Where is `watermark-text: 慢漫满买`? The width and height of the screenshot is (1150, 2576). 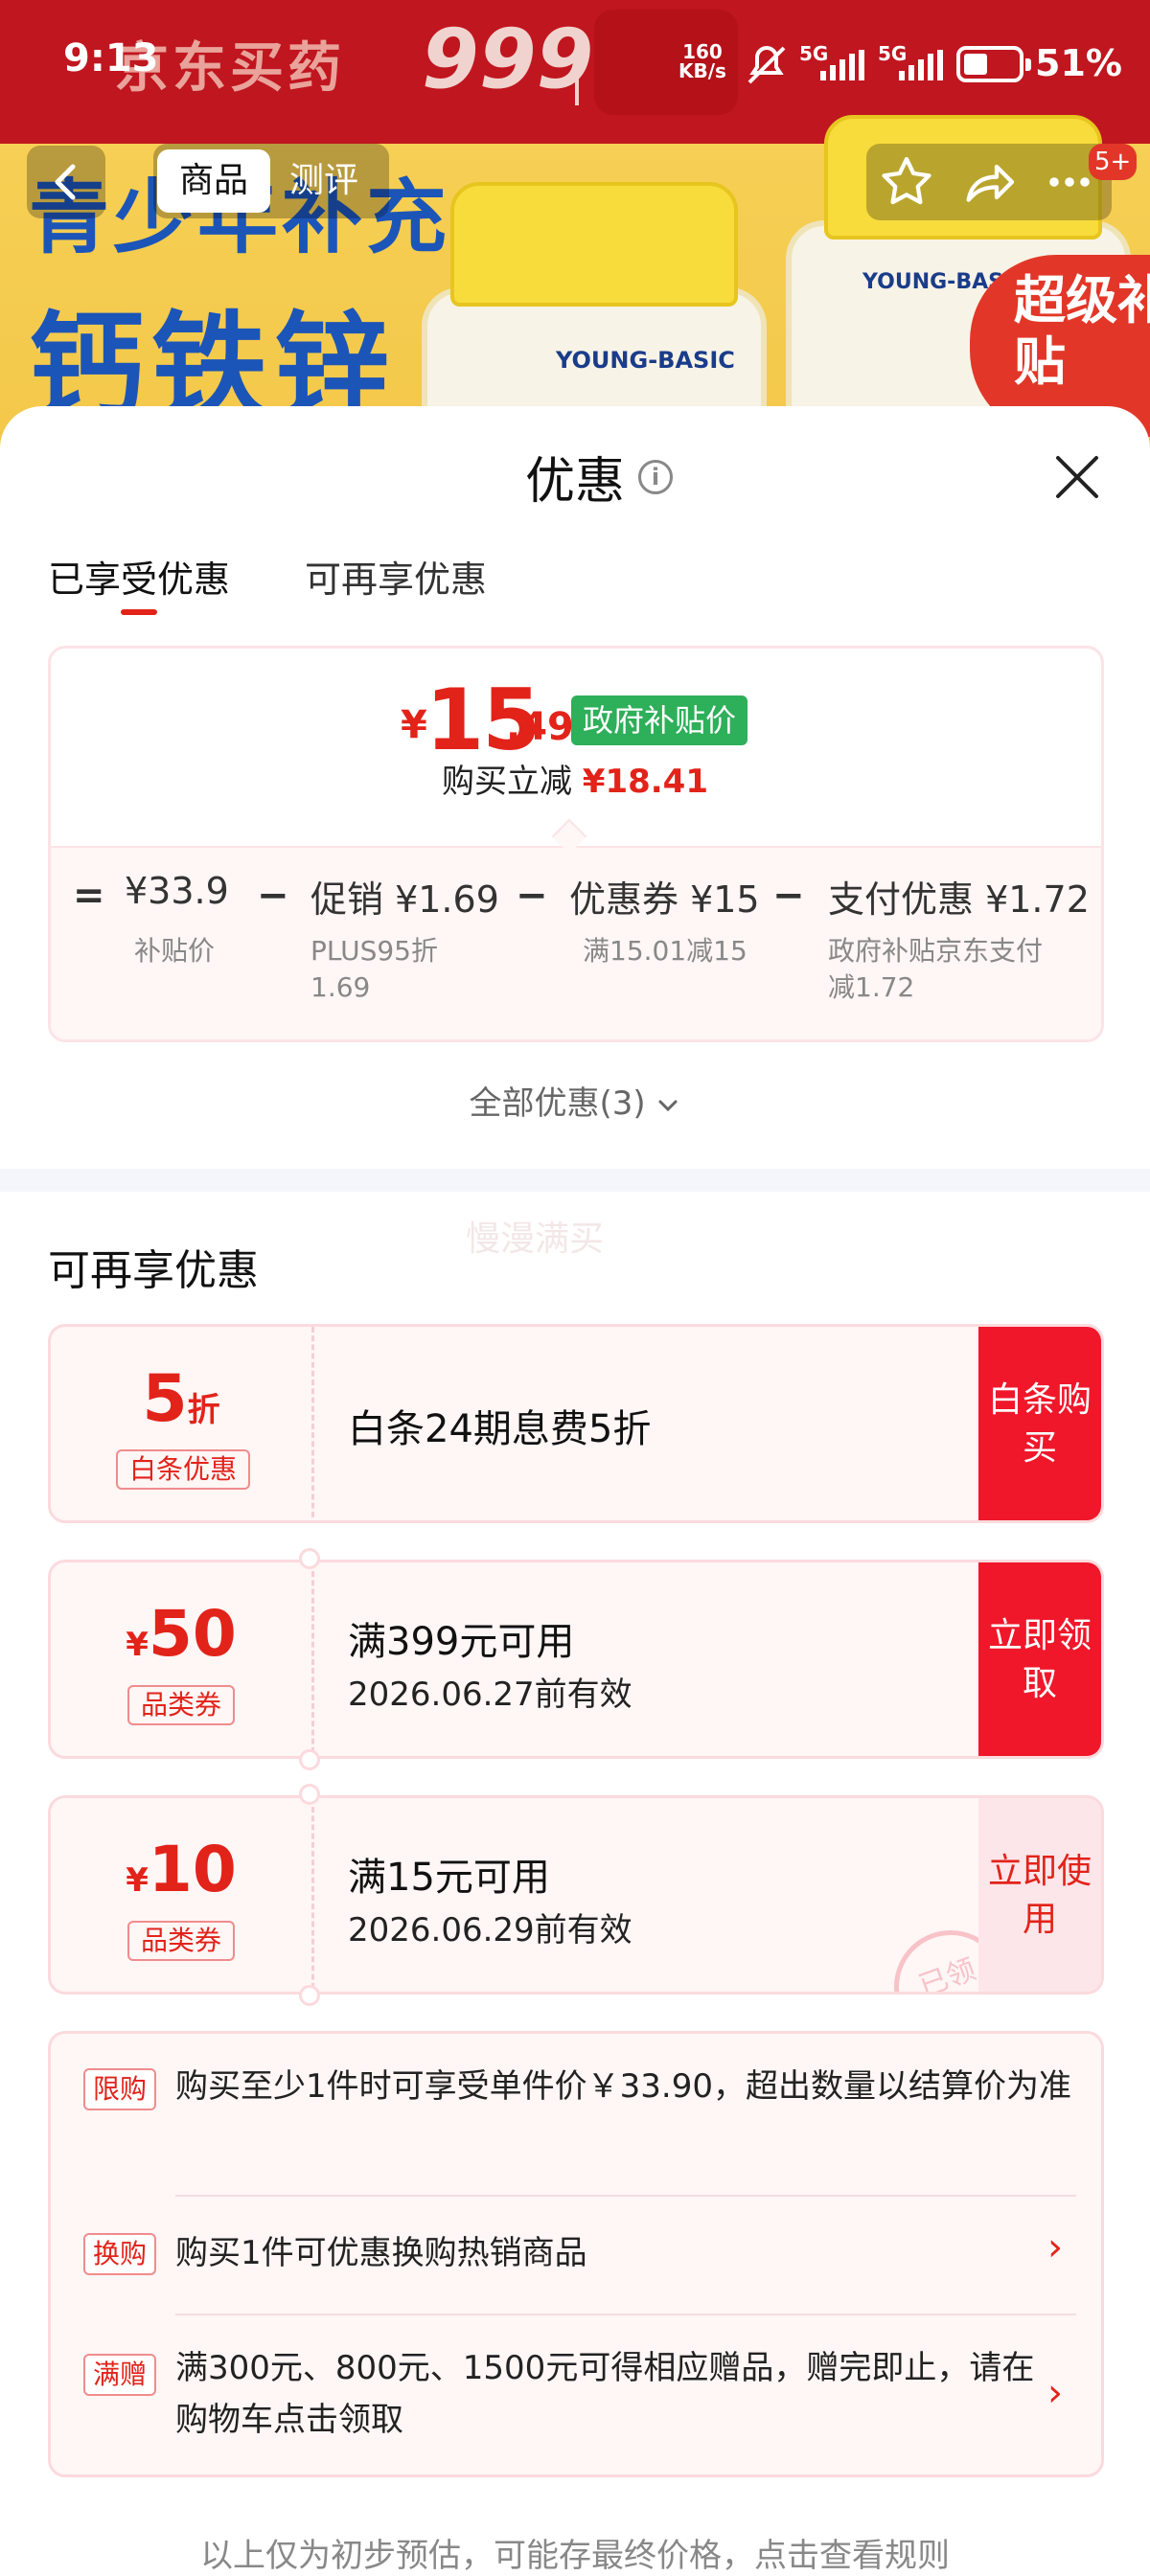 watermark-text: 慢漫满买 is located at coordinates (535, 1239).